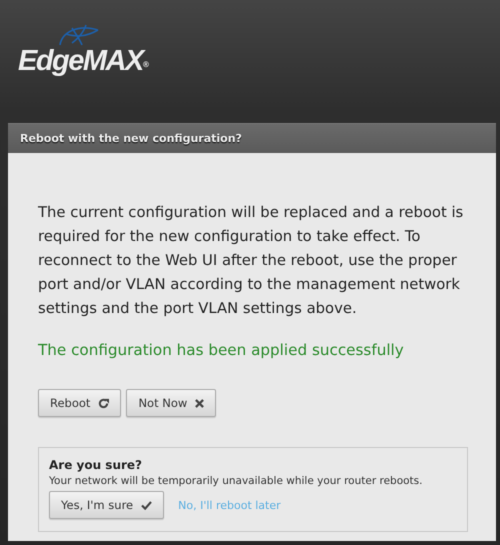 This screenshot has width=500, height=545. I want to click on reboot-button: Reboot, so click(80, 403).